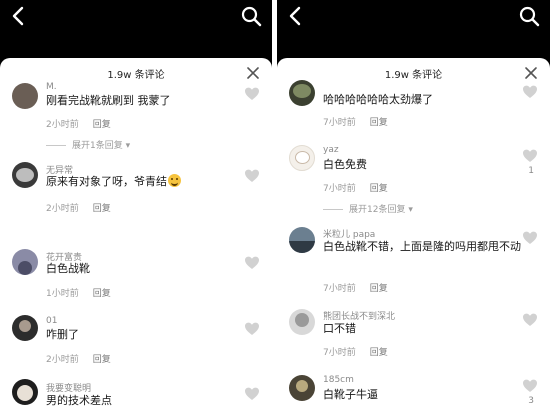  Describe the element at coordinates (68, 268) in the screenshot. I see `comment-text: 白色战靴` at that location.